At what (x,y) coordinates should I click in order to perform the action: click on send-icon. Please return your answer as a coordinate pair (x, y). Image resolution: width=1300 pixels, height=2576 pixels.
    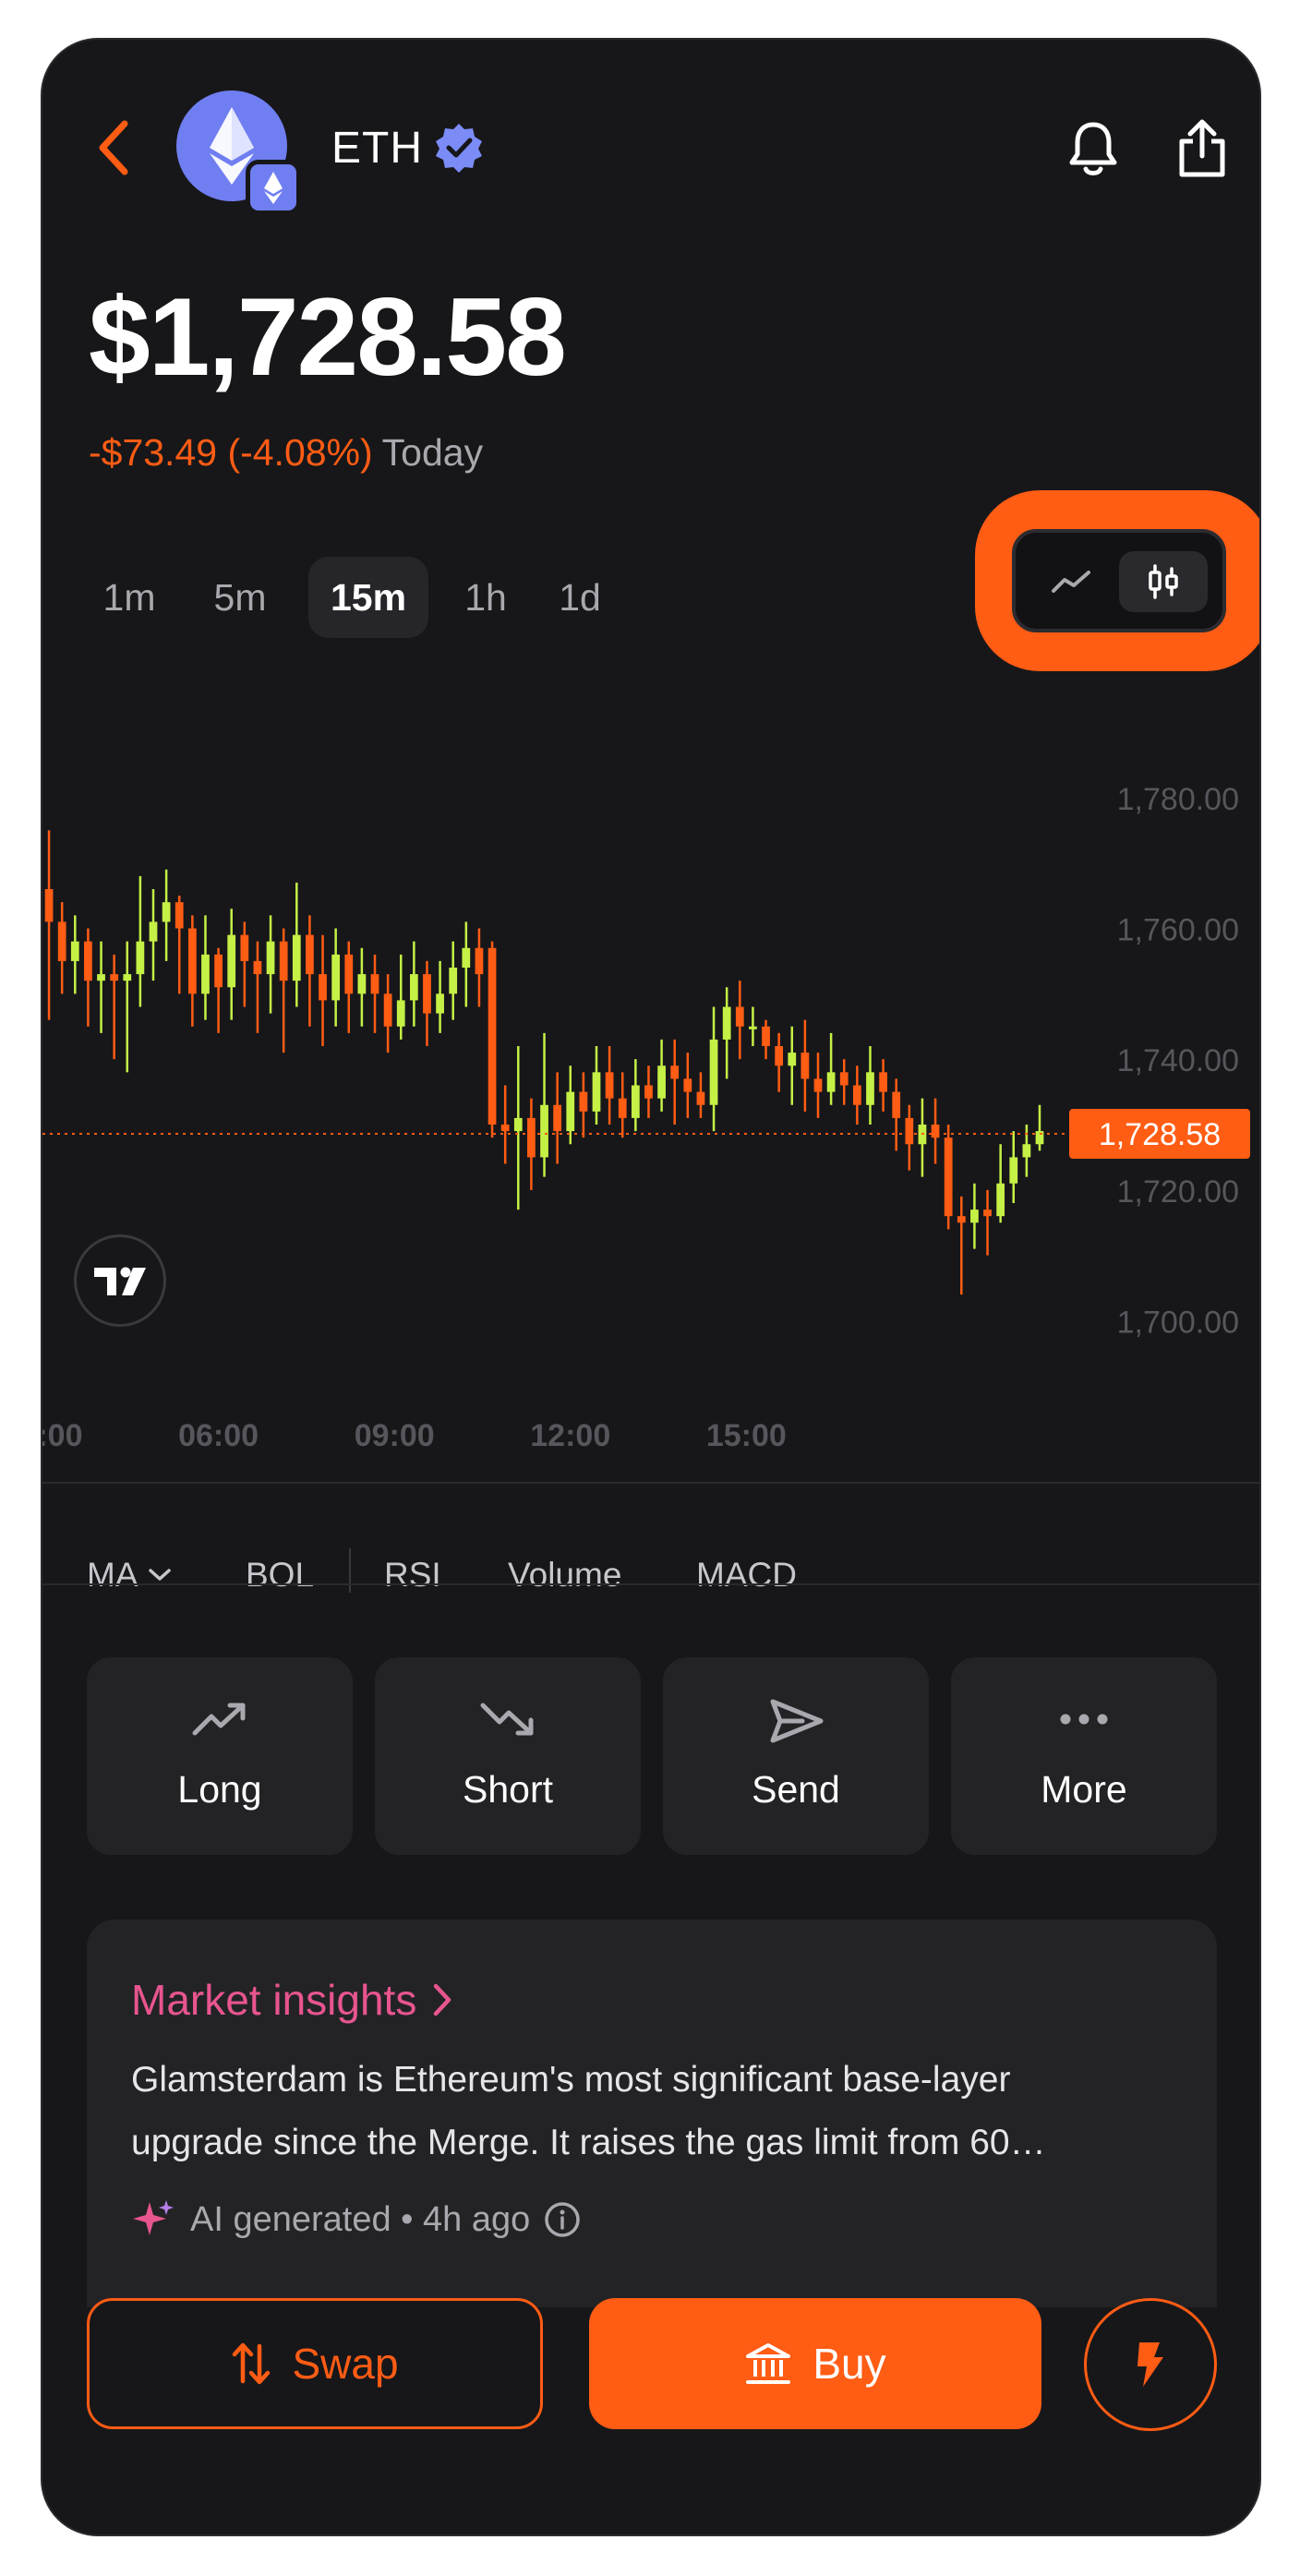
    Looking at the image, I should click on (797, 1721).